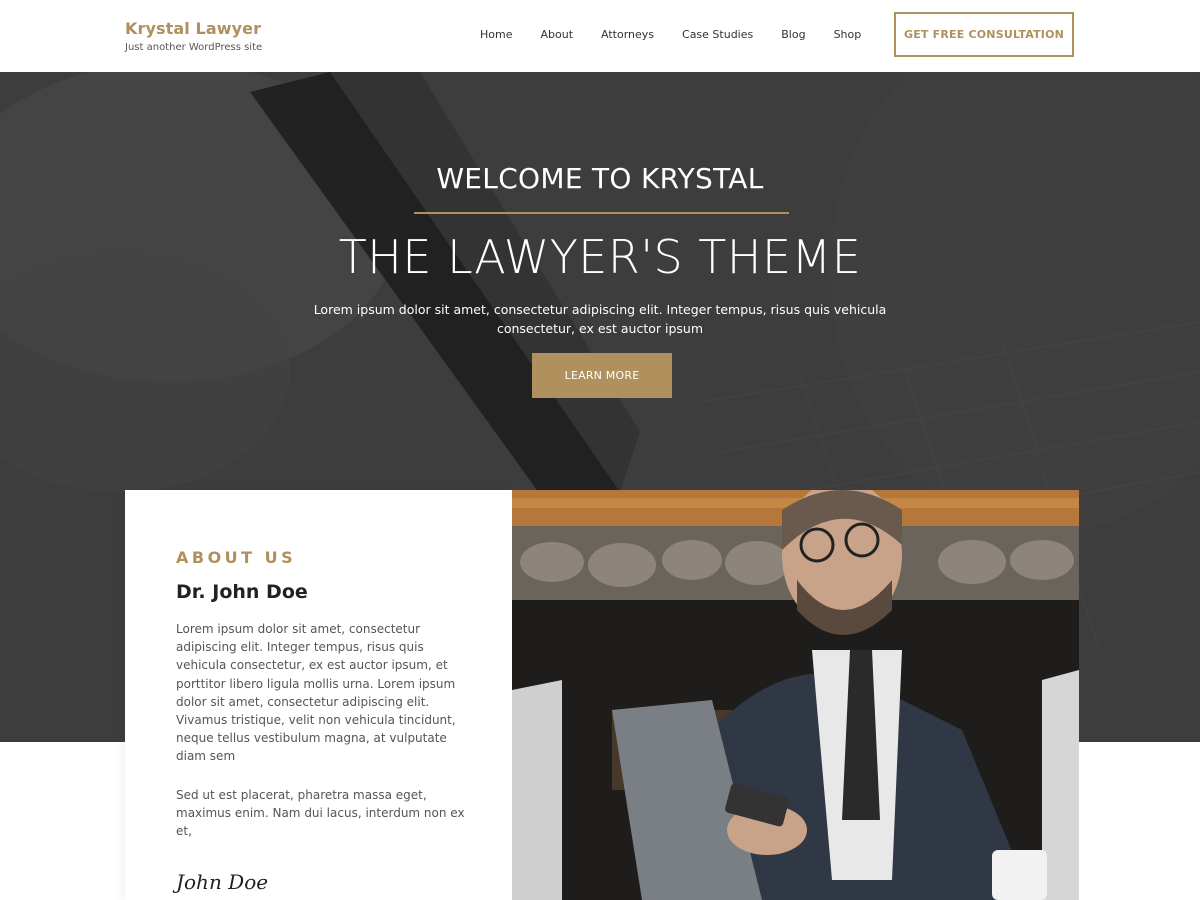  Describe the element at coordinates (600, 178) in the screenshot. I see `hero-welcome-heading: WELCOME TO KRYSTAL` at that location.